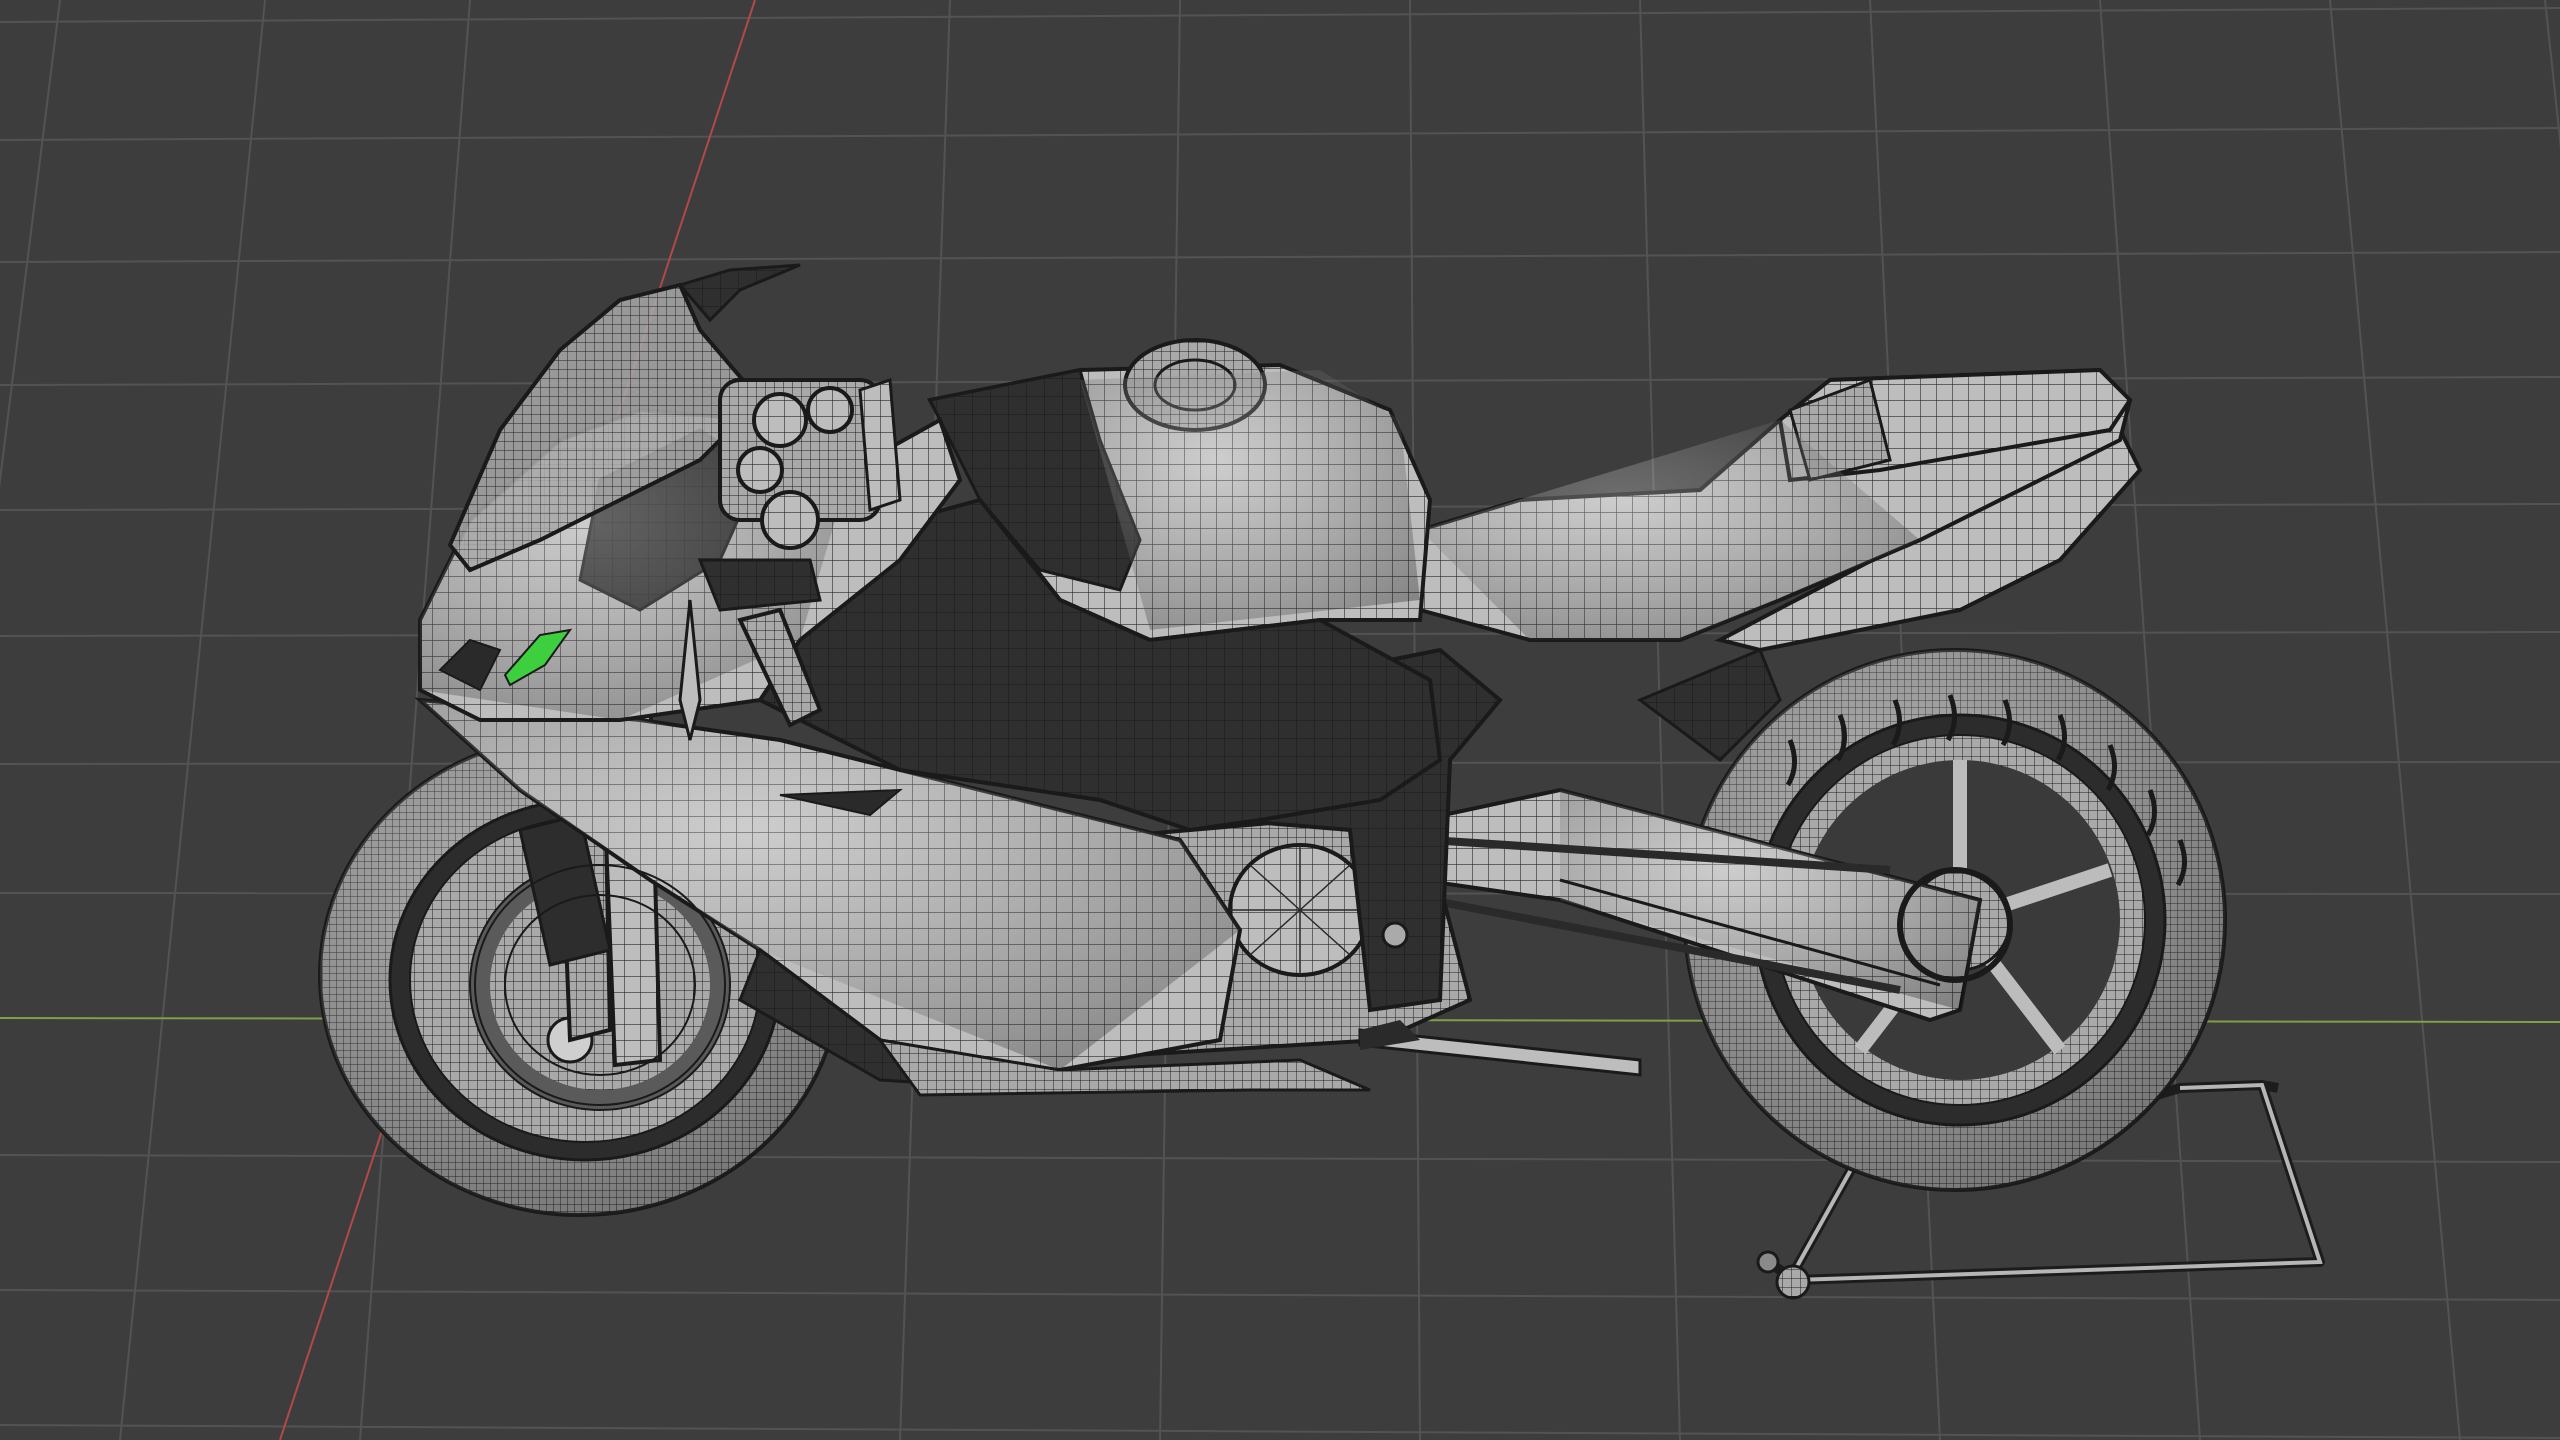  What do you see at coordinates (1793, 1282) in the screenshot?
I see `stand-roller` at bounding box center [1793, 1282].